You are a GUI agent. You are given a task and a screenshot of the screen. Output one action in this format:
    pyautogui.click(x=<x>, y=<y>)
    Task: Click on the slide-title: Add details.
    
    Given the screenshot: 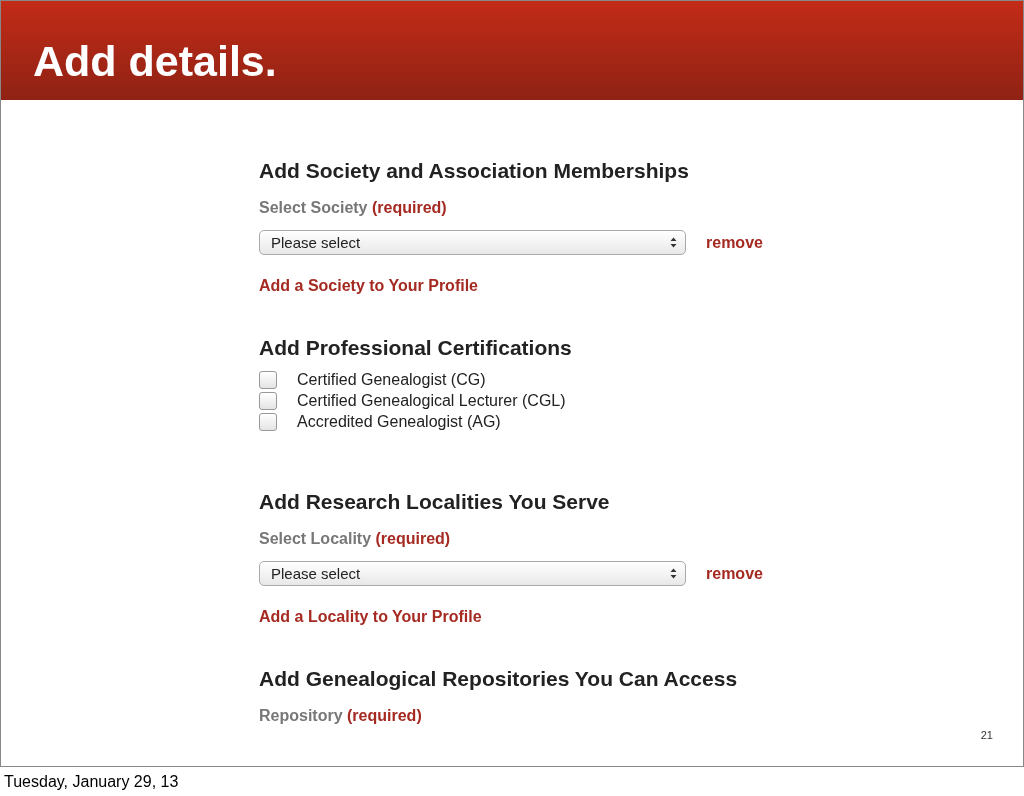 What is the action you would take?
    pyautogui.click(x=155, y=61)
    